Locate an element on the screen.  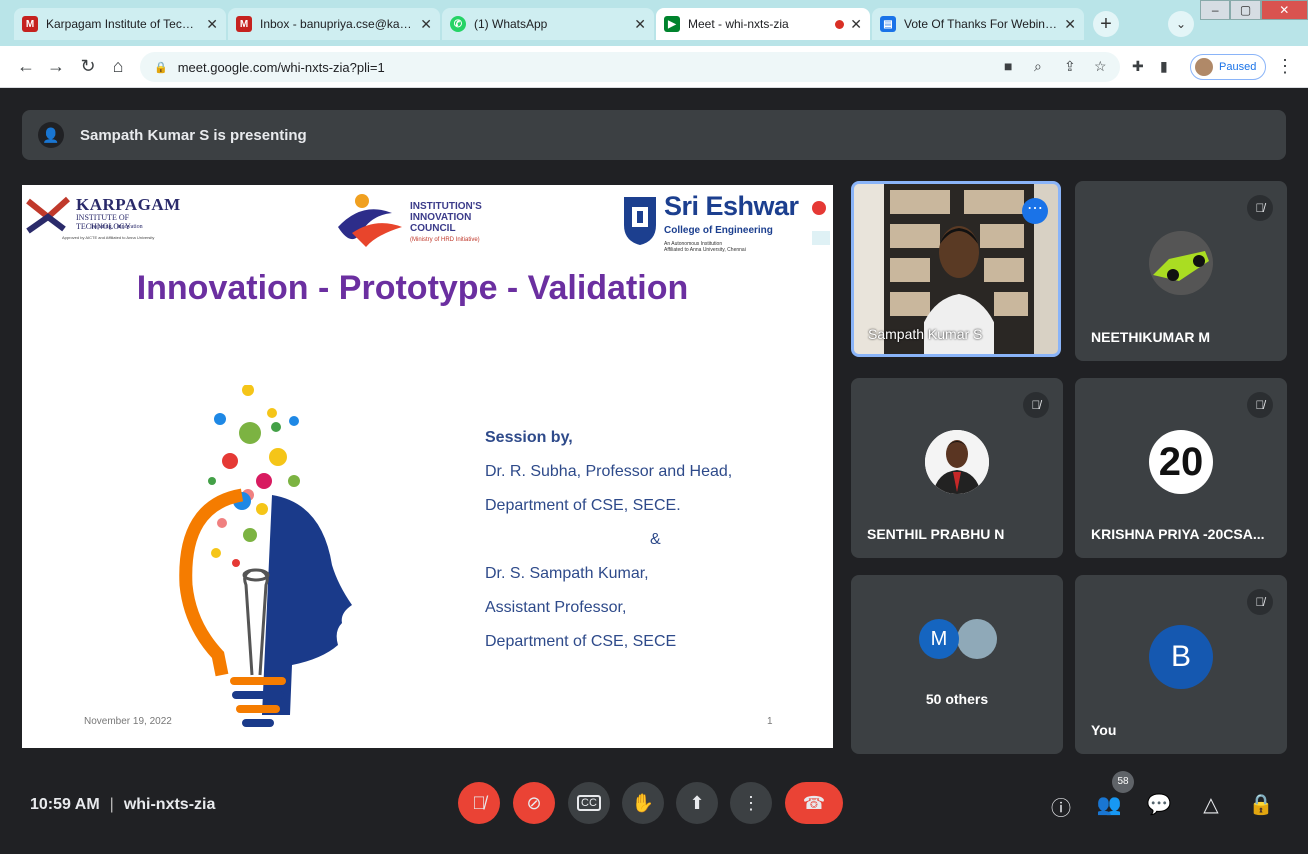
presenting-text: Sampath Kumar S is presenting is located at coordinates (193, 135).